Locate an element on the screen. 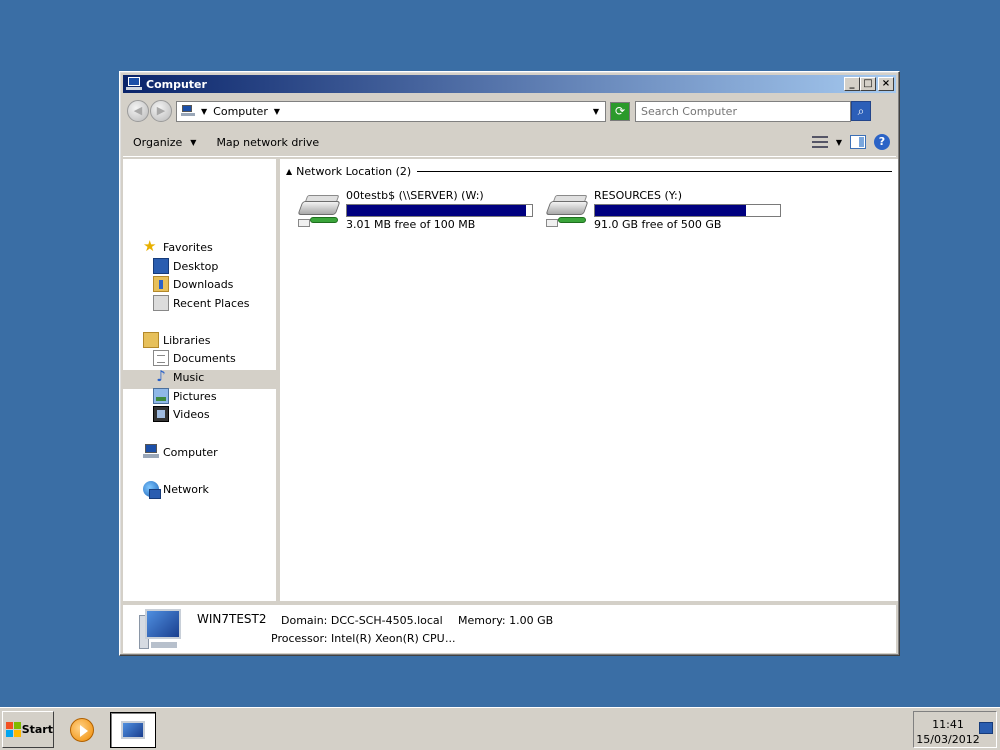 This screenshot has width=1000, height=750. nav-pictures: Pictures is located at coordinates (185, 396).